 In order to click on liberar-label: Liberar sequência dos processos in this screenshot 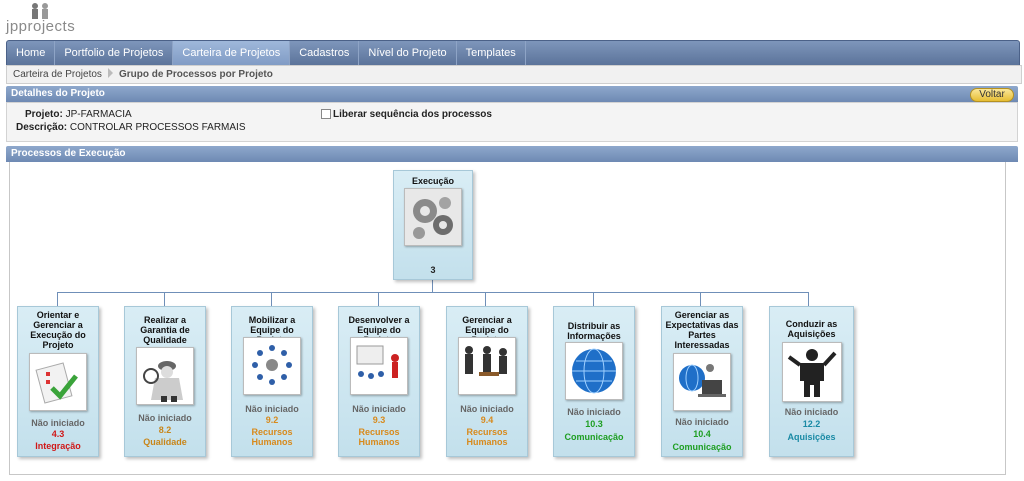, I will do `click(412, 114)`.